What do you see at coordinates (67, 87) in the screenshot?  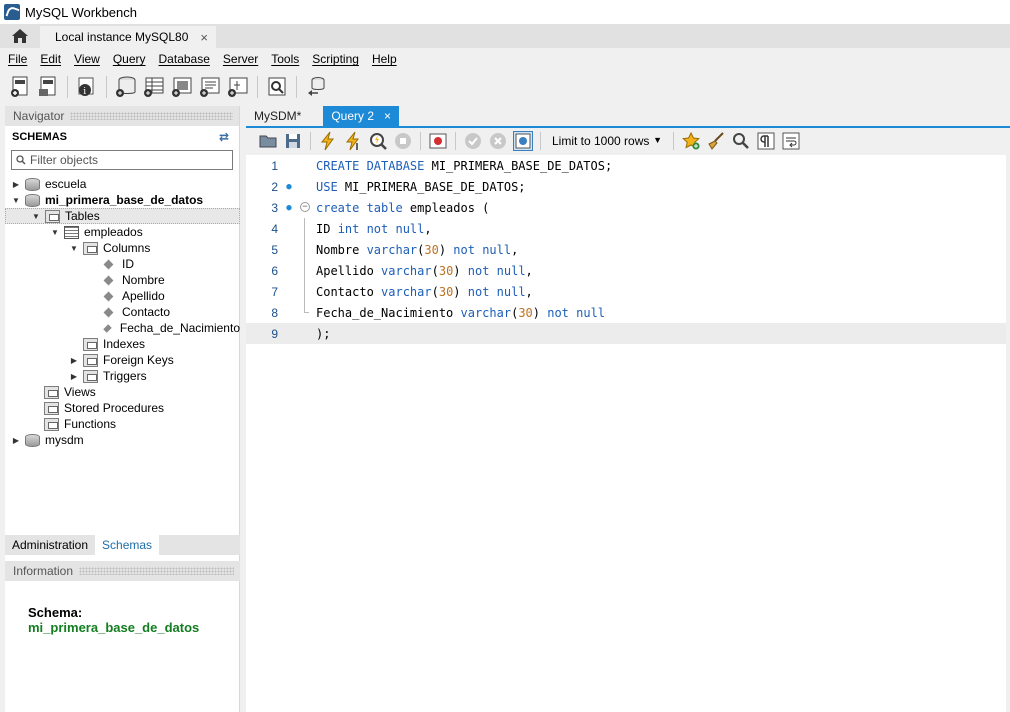 I see `toolbar-separator` at bounding box center [67, 87].